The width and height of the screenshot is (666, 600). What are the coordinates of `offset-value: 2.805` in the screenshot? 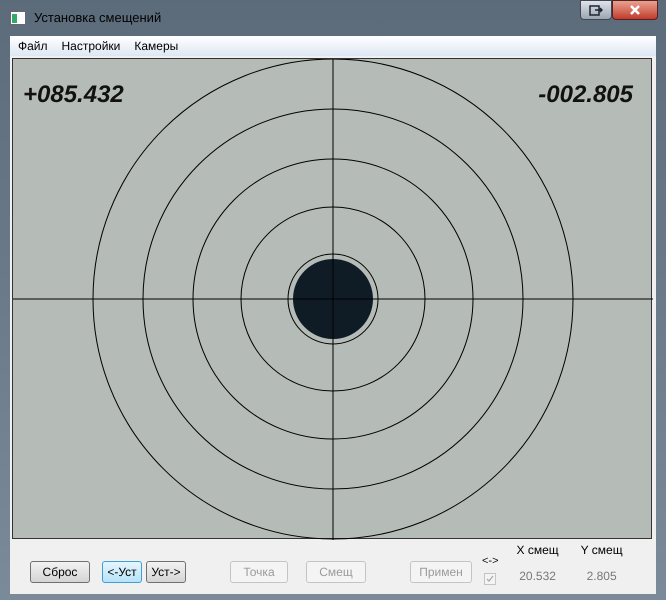 It's located at (601, 576).